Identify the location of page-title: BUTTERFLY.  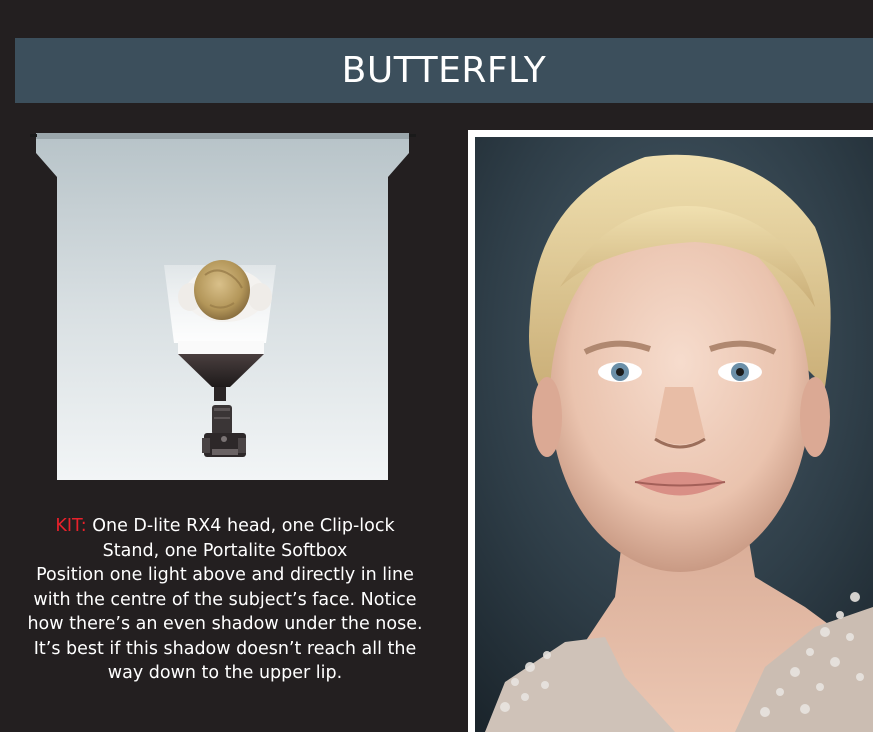
(444, 70).